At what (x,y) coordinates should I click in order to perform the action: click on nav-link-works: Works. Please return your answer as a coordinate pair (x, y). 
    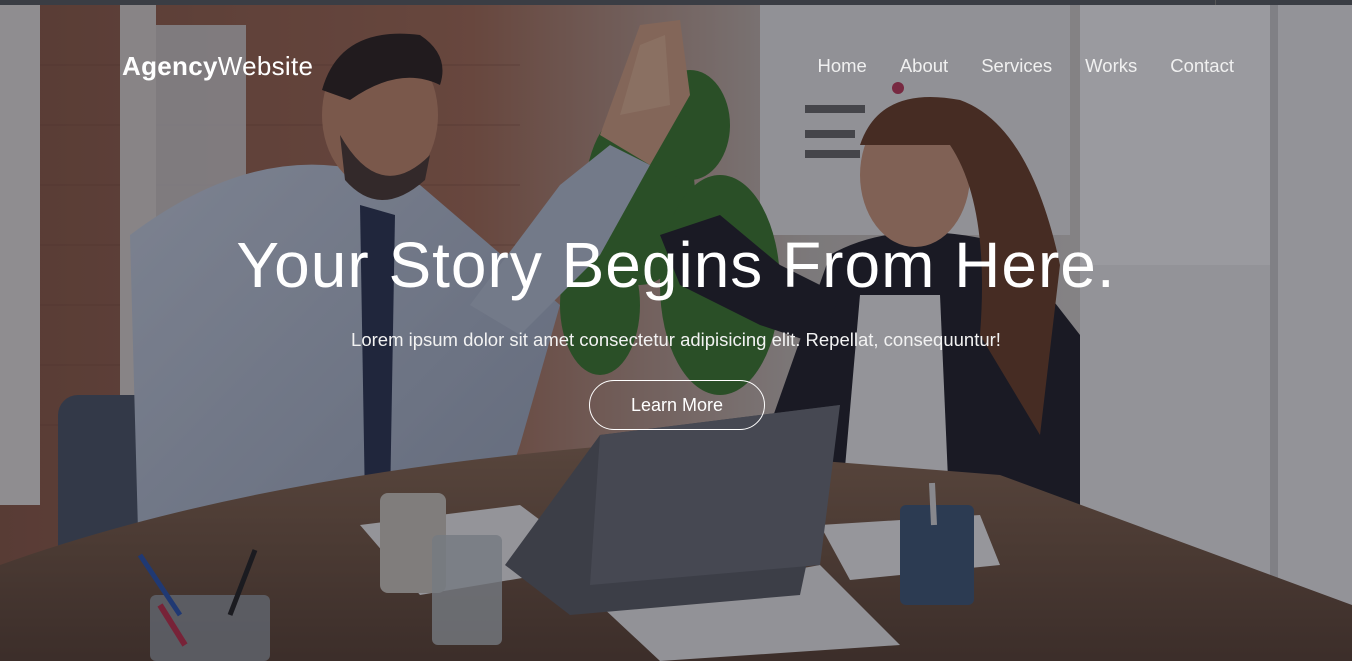
    Looking at the image, I should click on (1111, 66).